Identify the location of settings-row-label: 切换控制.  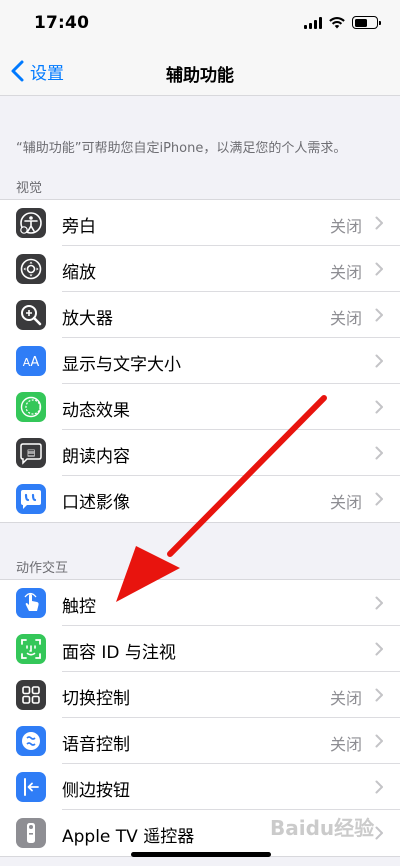
(96, 699).